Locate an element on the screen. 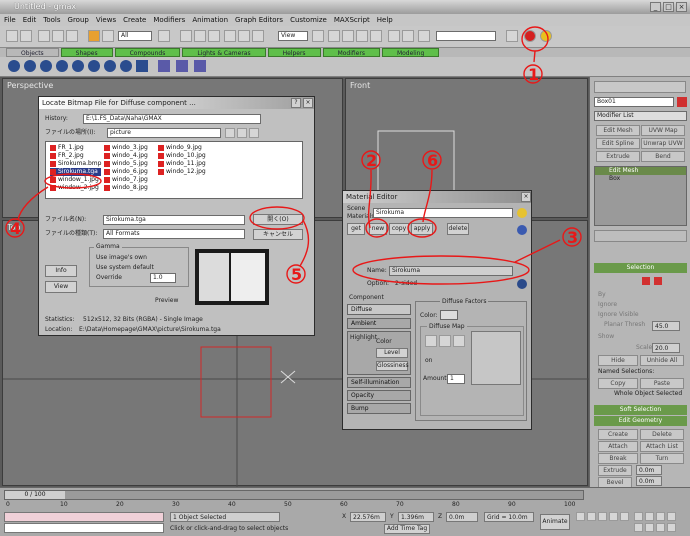 Image resolution: width=690 pixels, height=536 pixels. annotation-circle-apply is located at coordinates (422, 228).